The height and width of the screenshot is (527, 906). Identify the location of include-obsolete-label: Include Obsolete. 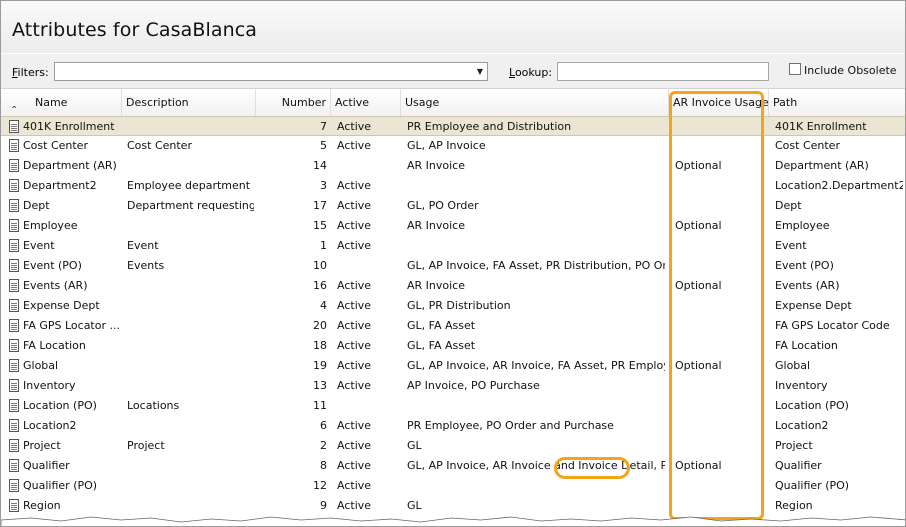
(850, 70).